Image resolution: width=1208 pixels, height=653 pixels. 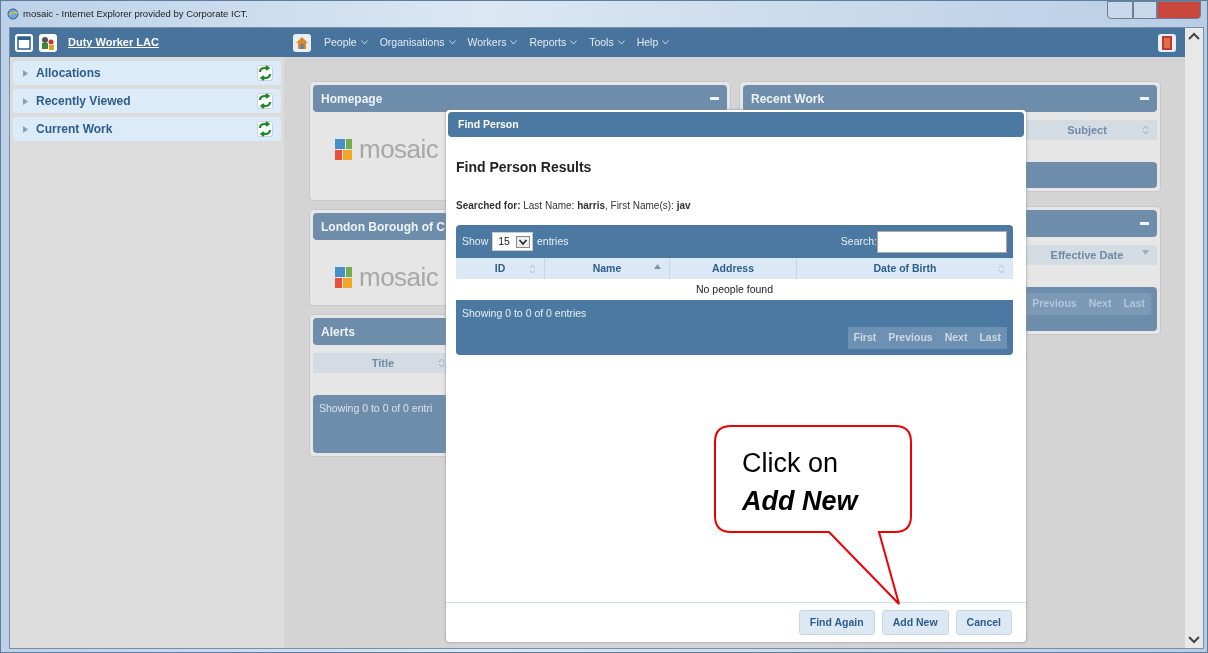 What do you see at coordinates (522, 241) in the screenshot?
I see `dropdown-icon` at bounding box center [522, 241].